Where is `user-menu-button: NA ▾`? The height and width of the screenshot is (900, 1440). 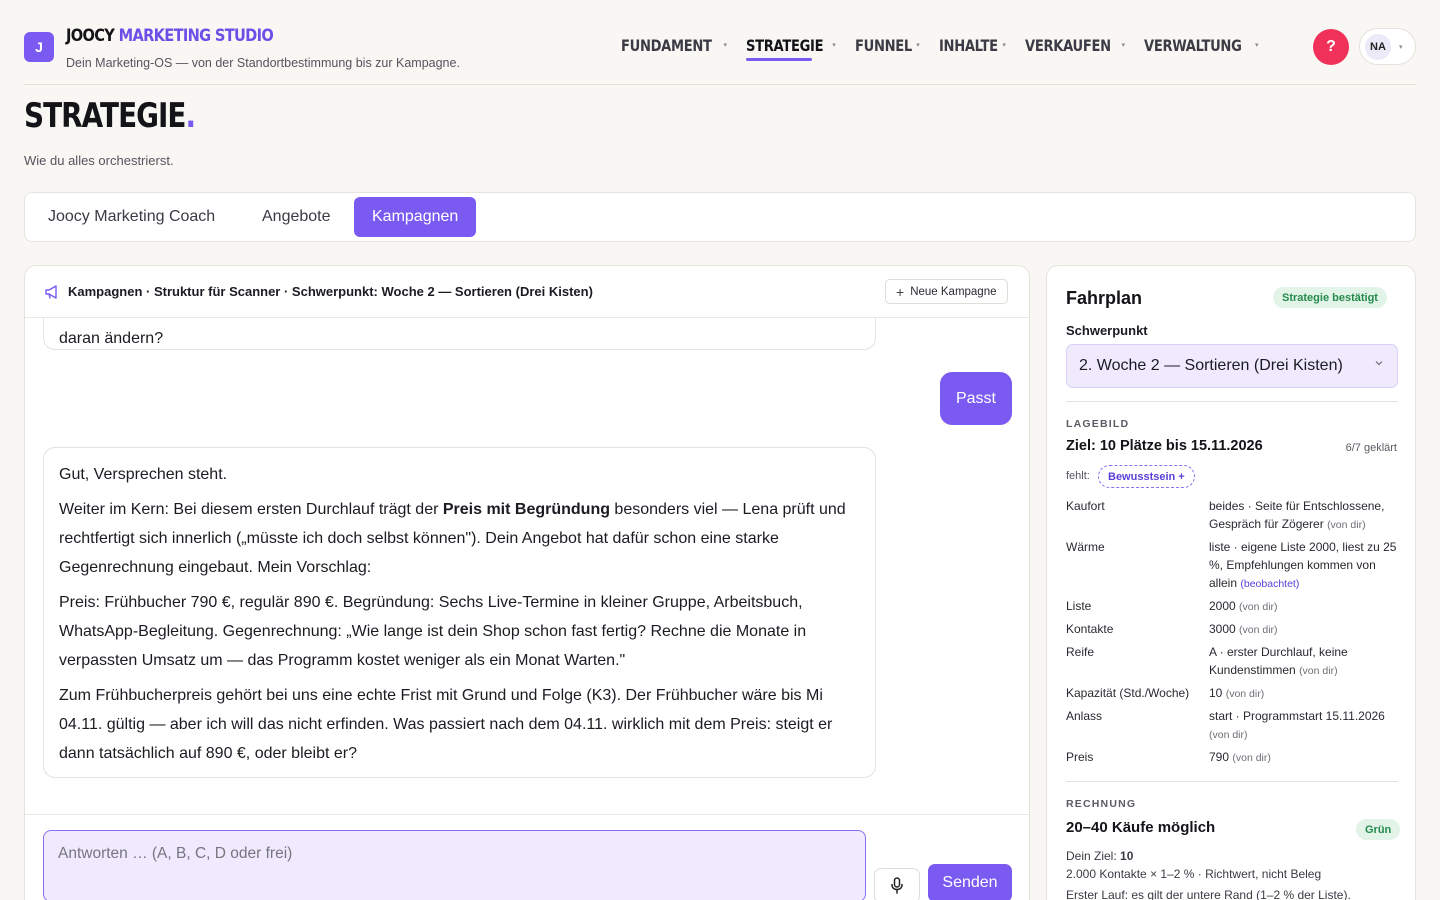 user-menu-button: NA ▾ is located at coordinates (1387, 46).